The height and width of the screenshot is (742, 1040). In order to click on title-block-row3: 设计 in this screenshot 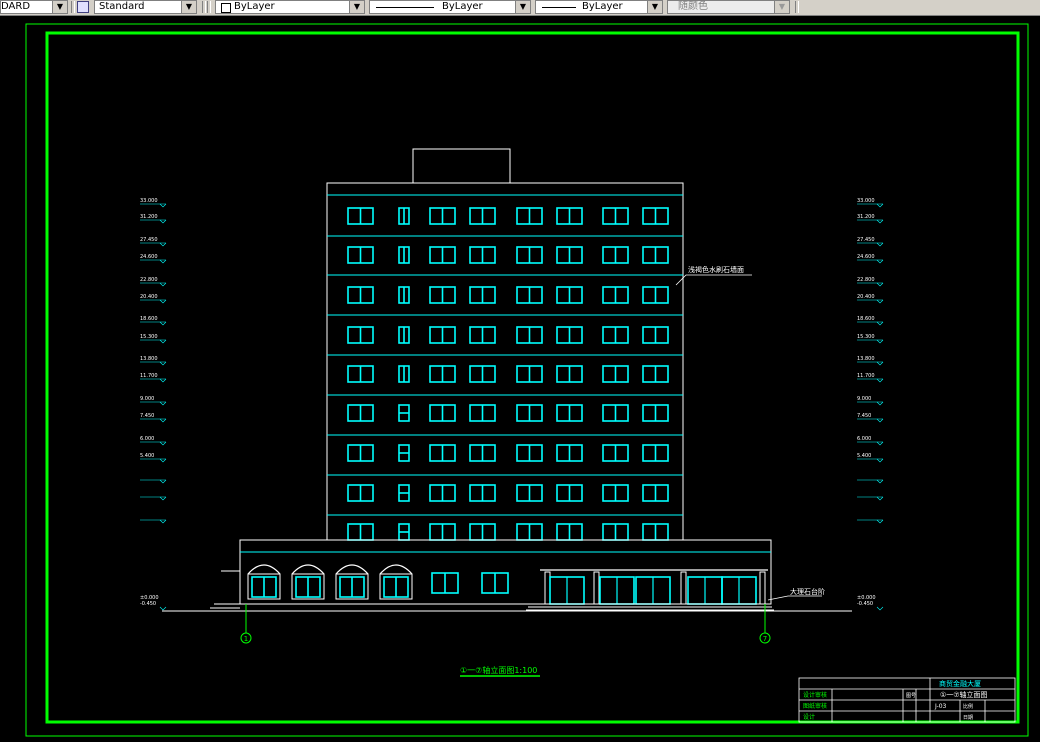, I will do `click(809, 717)`.